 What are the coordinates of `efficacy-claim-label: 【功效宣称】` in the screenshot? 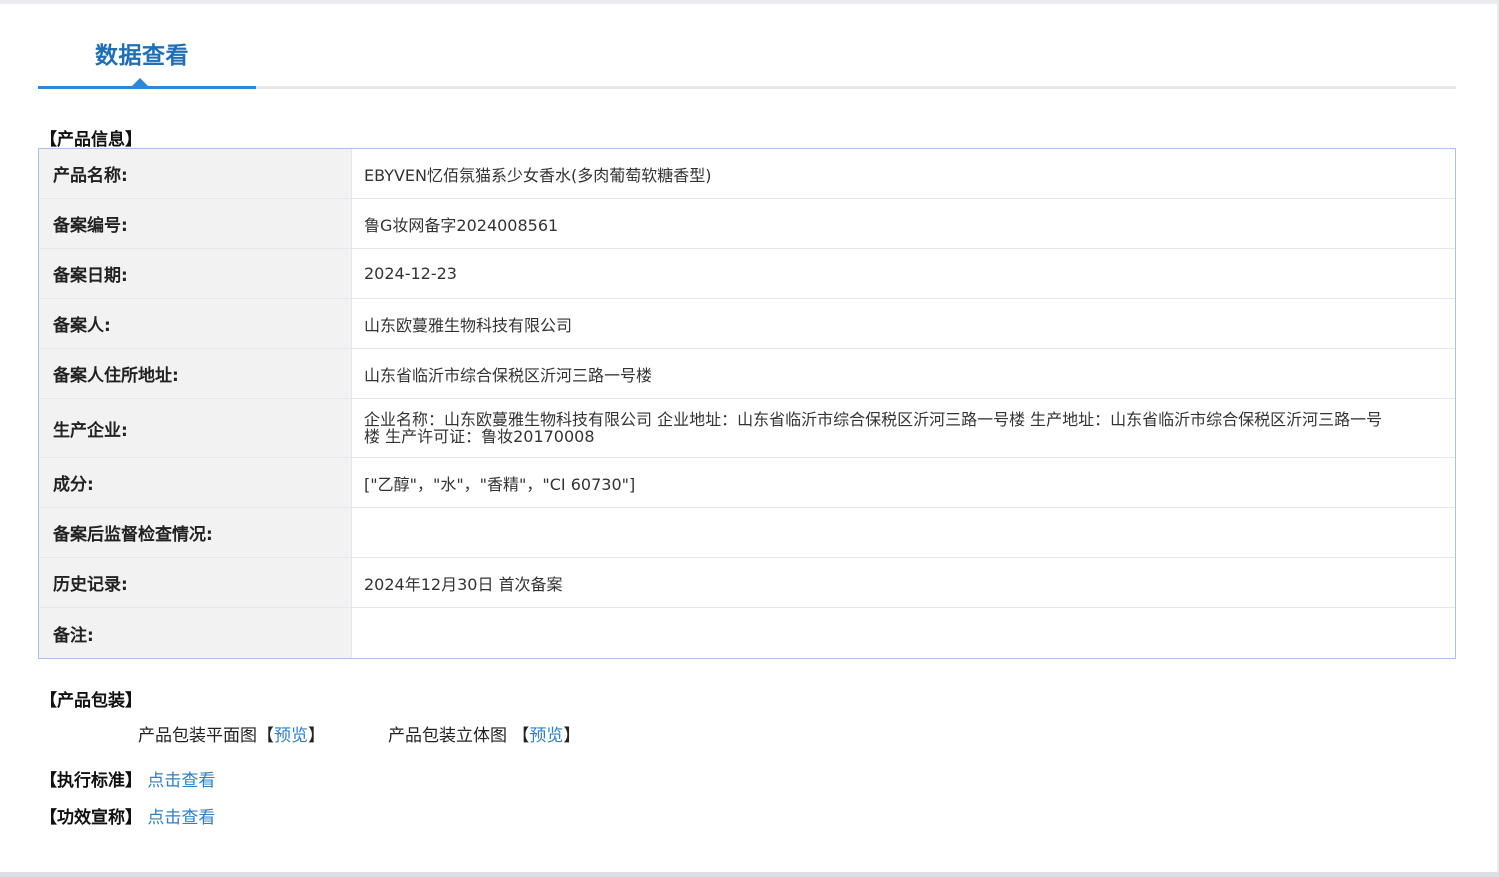 It's located at (91, 818).